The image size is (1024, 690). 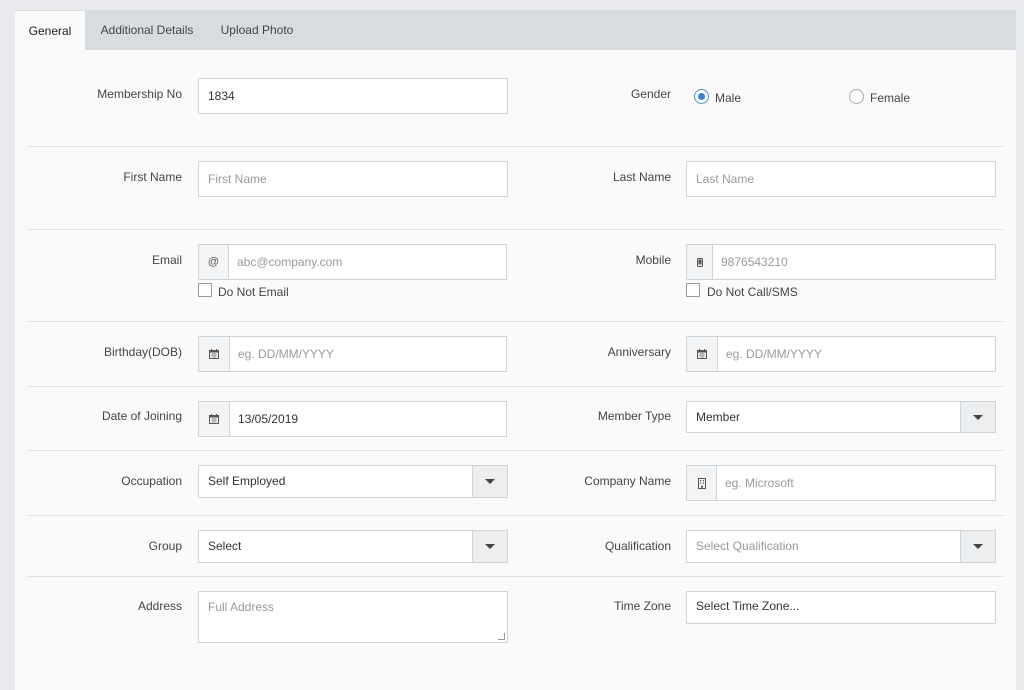 I want to click on anniversary-label: Anniversary, so click(x=639, y=352).